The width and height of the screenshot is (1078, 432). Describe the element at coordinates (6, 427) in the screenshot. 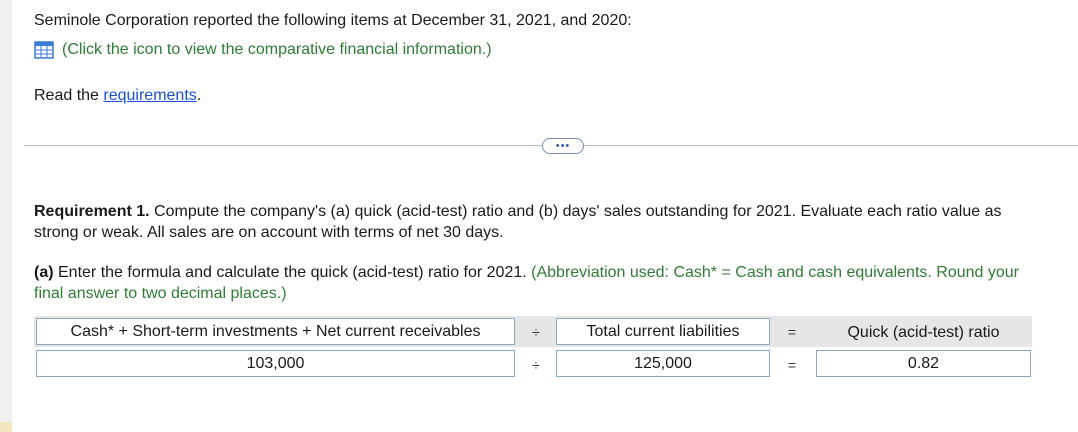

I see `left-panel-marker` at that location.